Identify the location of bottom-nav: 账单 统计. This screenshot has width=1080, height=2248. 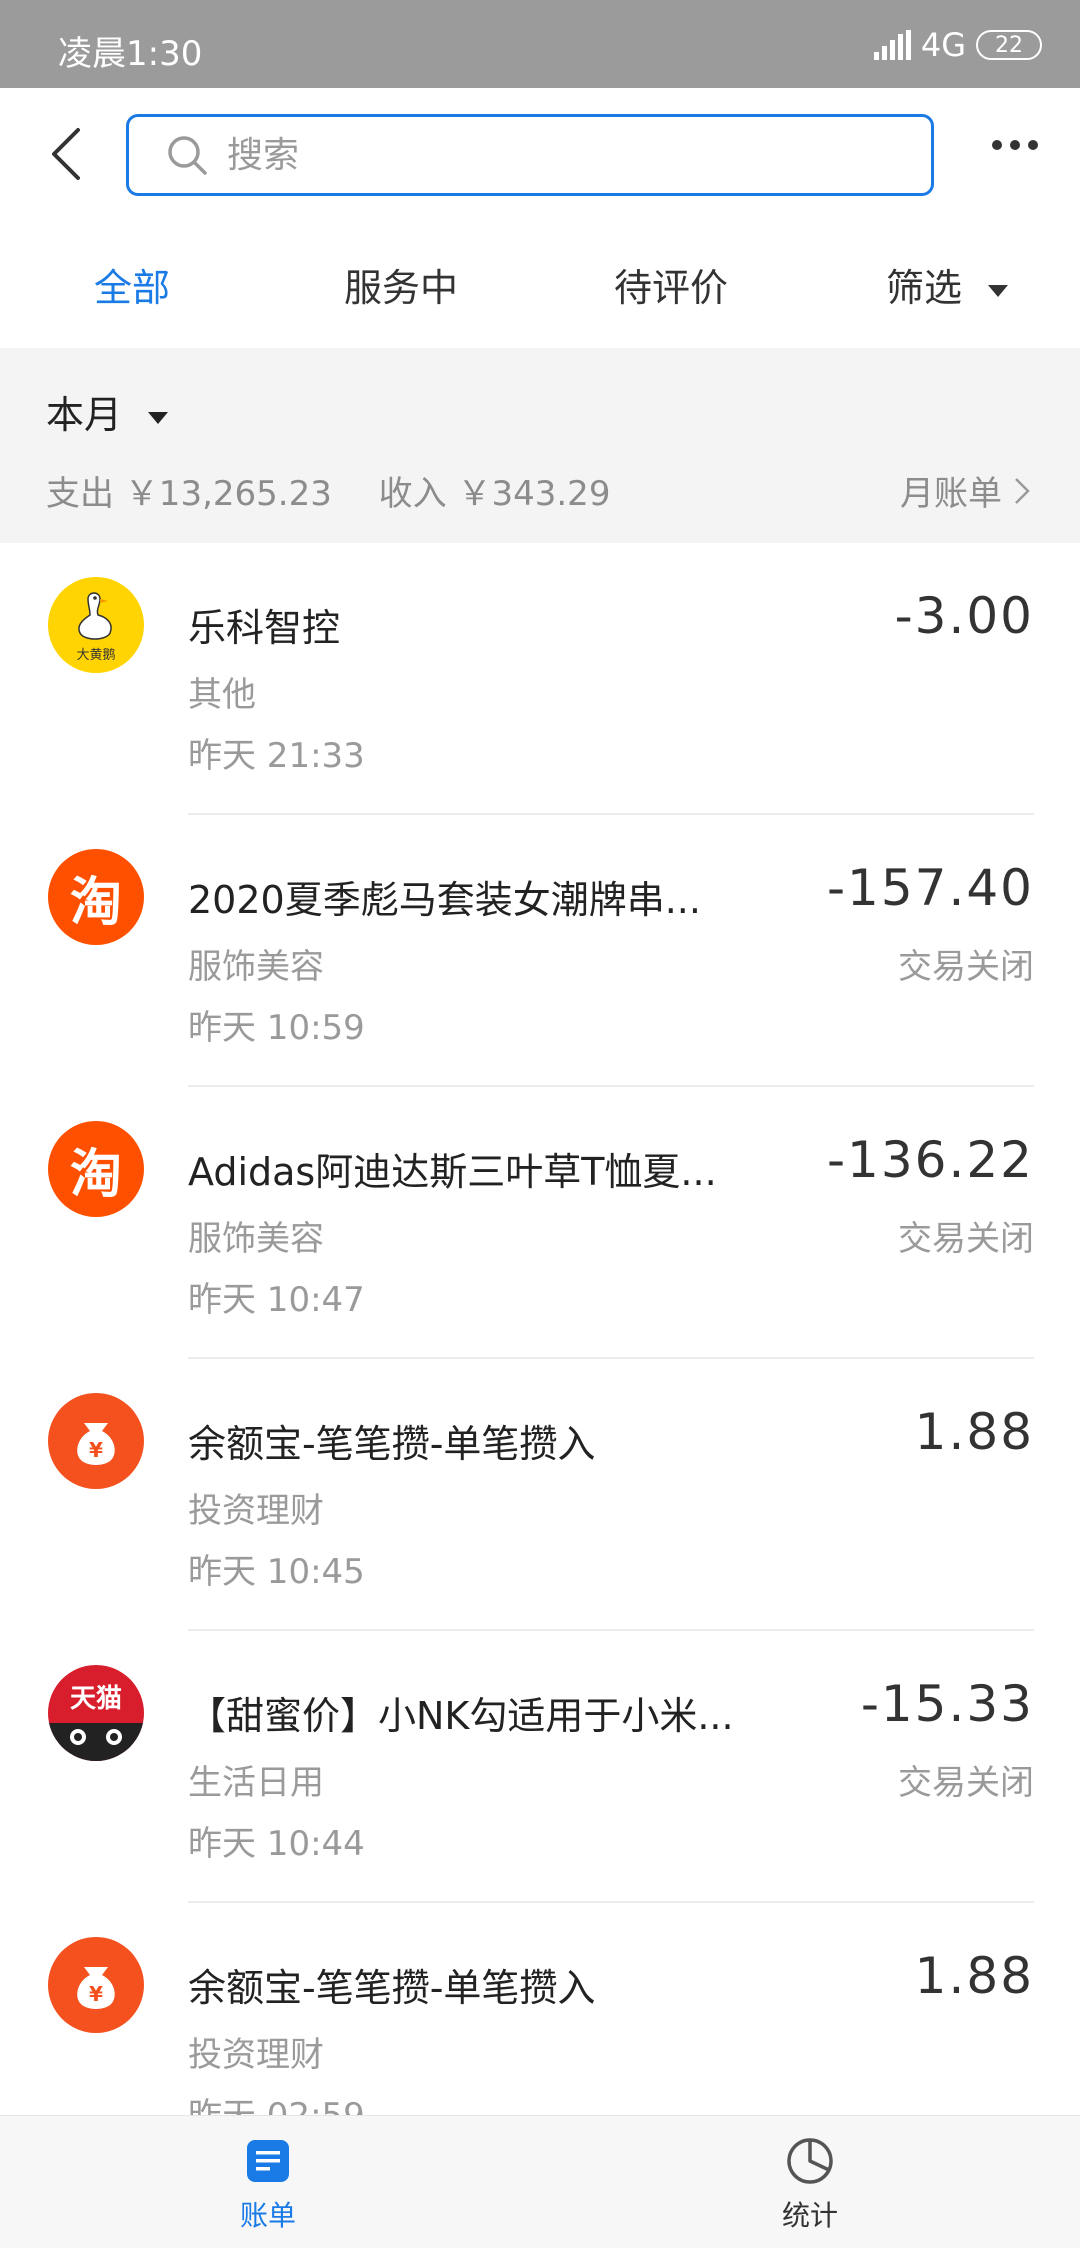
(540, 2181).